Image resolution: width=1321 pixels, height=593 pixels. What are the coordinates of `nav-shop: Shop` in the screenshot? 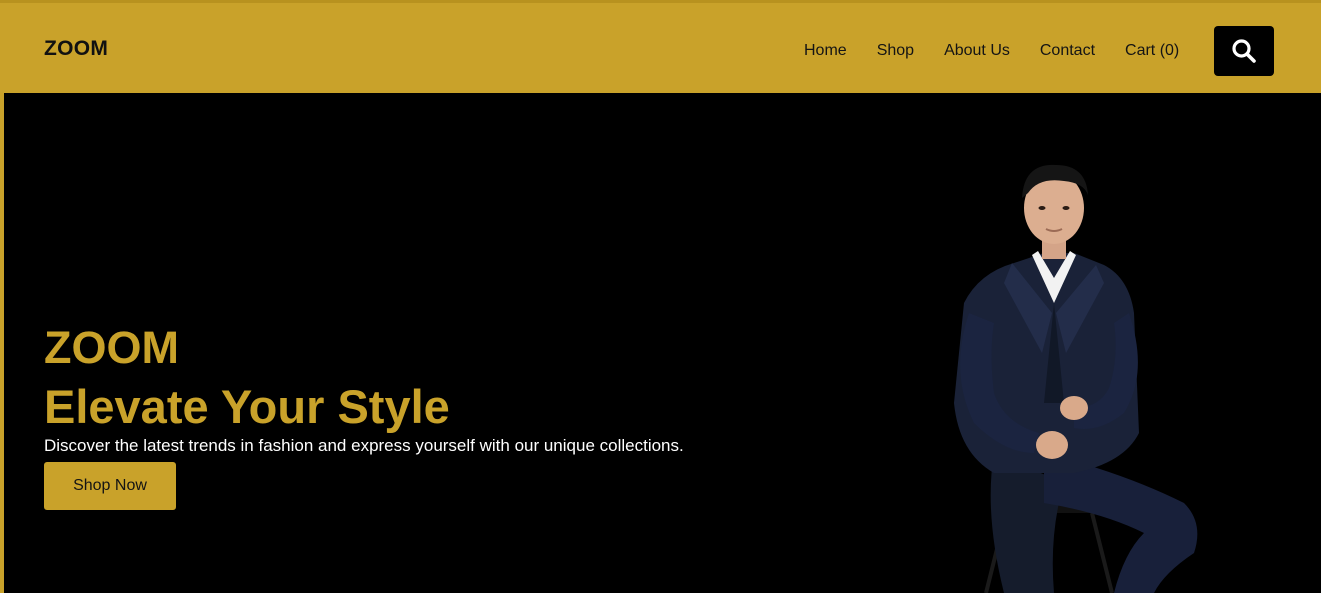 It's located at (895, 51).